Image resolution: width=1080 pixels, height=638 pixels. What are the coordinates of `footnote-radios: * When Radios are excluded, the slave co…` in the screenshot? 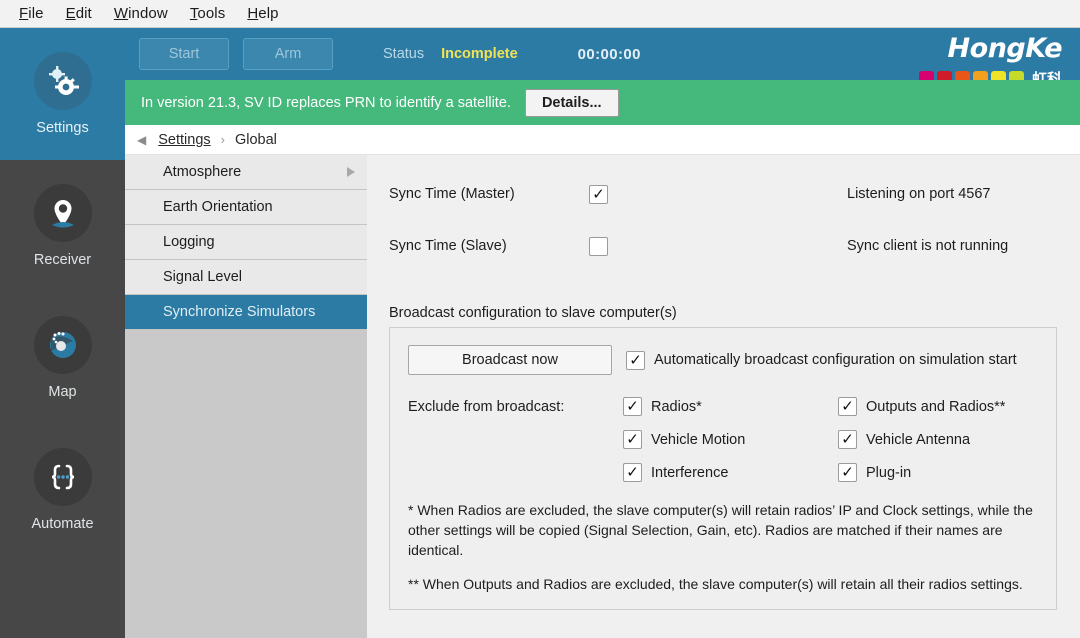 It's located at (720, 530).